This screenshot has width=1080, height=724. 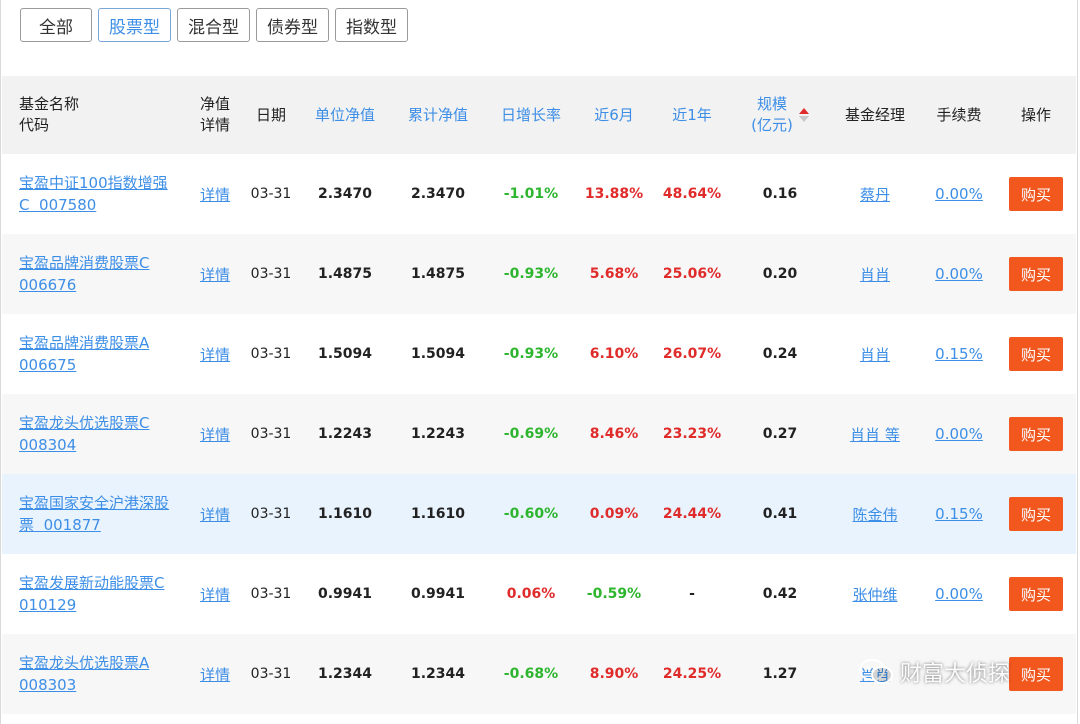 What do you see at coordinates (84, 434) in the screenshot?
I see `fund-name-link: 宝盈龙头优选股票C 008304` at bounding box center [84, 434].